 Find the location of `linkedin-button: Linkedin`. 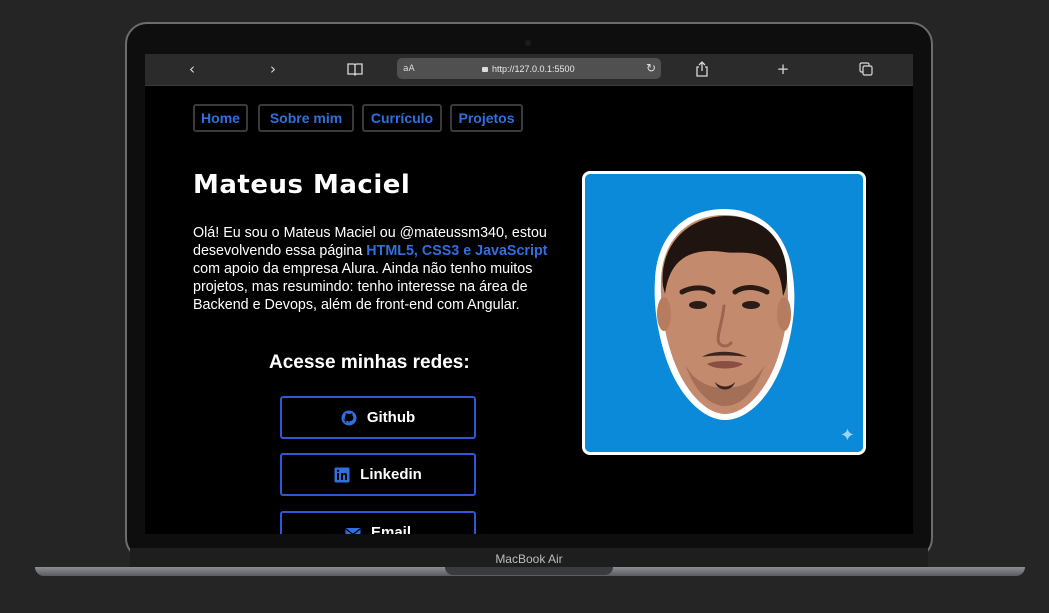

linkedin-button: Linkedin is located at coordinates (378, 474).